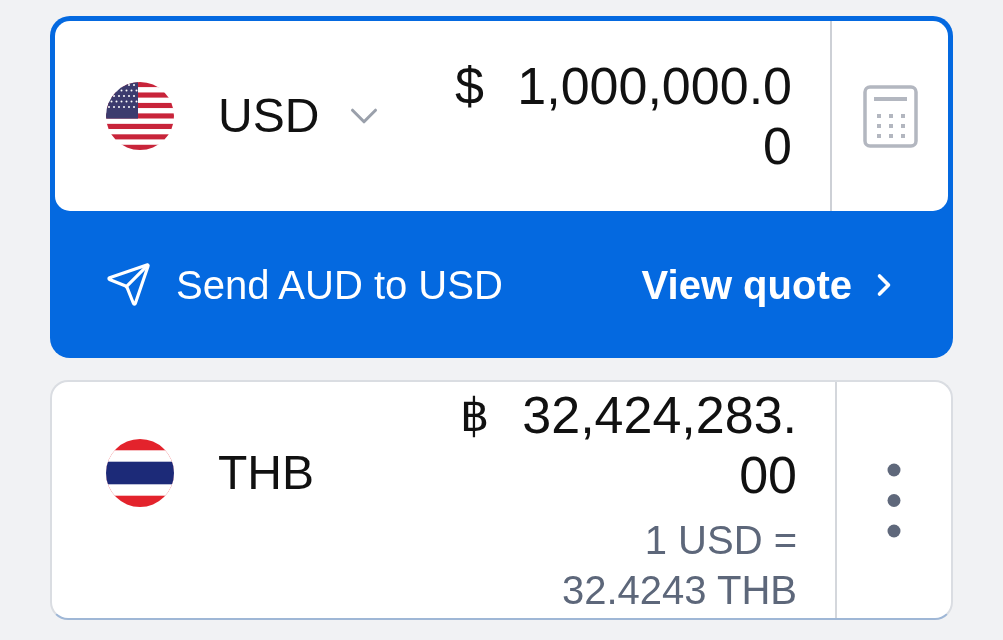 Image resolution: width=1003 pixels, height=640 pixels. I want to click on currency-code: THB, so click(266, 473).